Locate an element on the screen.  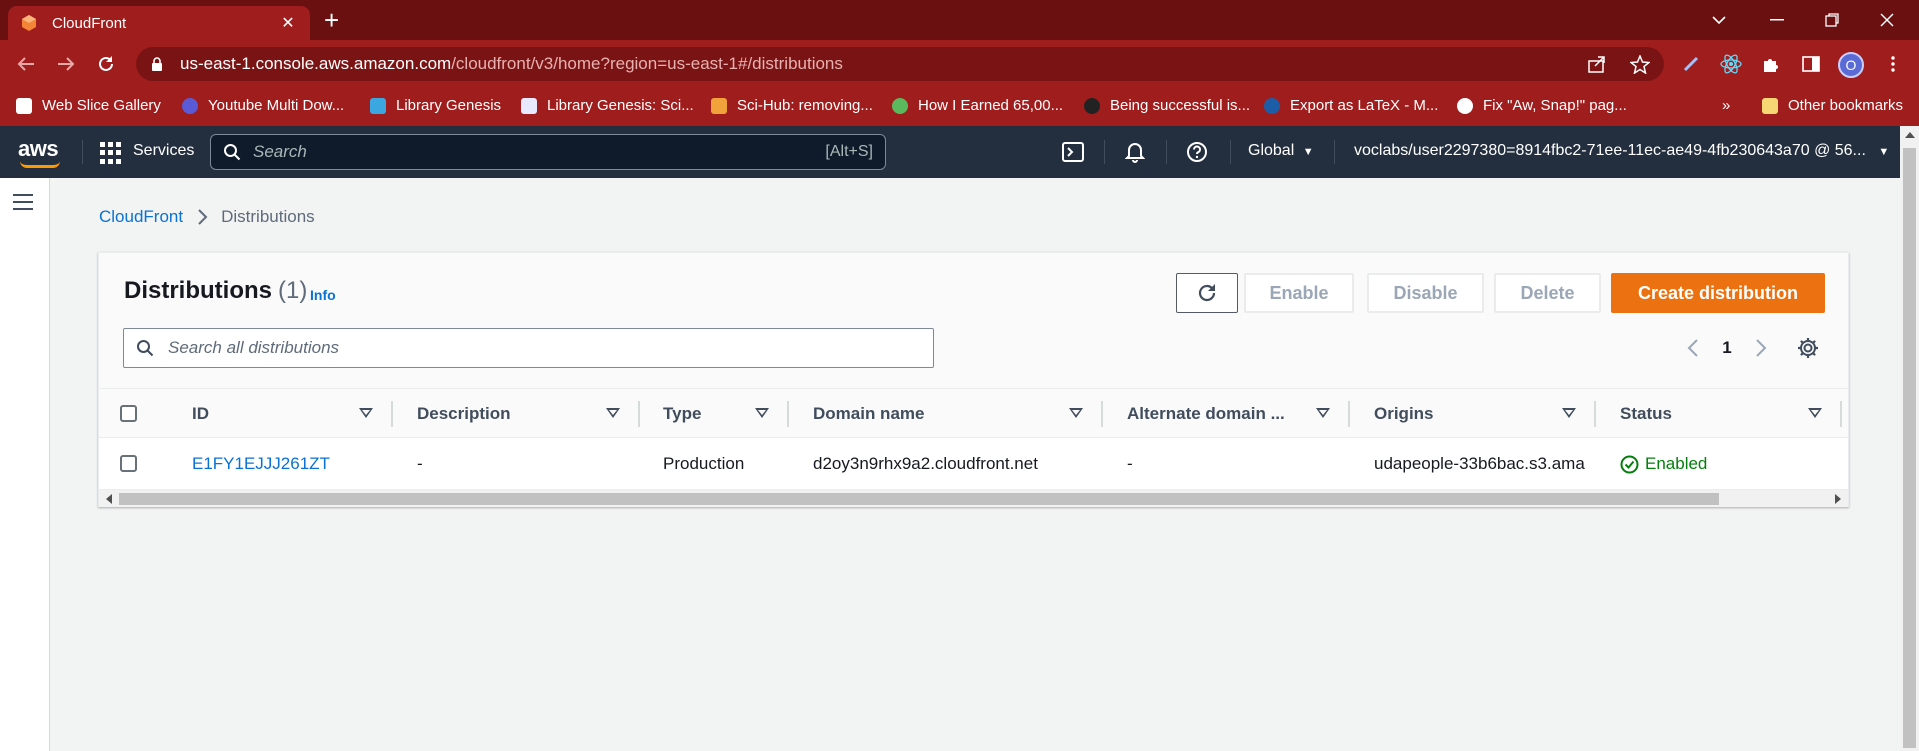
status-text: Enabled is located at coordinates (1676, 463).